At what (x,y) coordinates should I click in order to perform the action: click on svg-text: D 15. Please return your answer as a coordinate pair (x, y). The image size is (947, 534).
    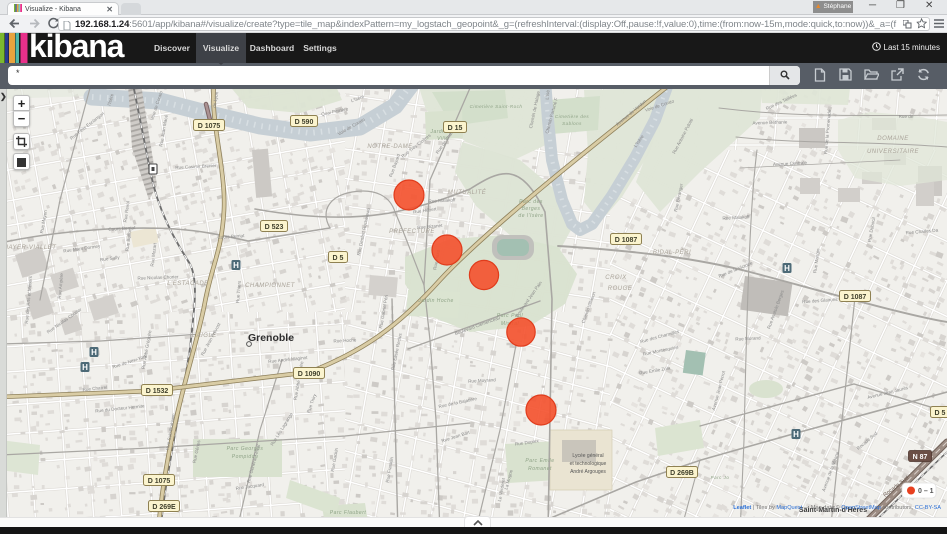
    Looking at the image, I should click on (455, 128).